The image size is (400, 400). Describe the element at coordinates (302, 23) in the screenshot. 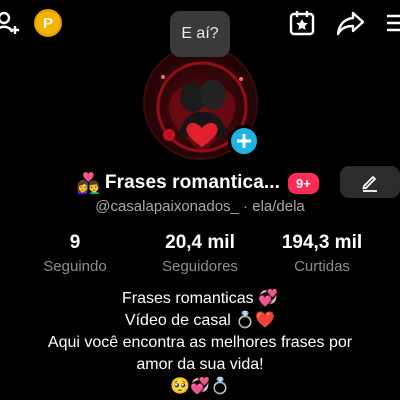

I see `calendar-star-icon` at that location.